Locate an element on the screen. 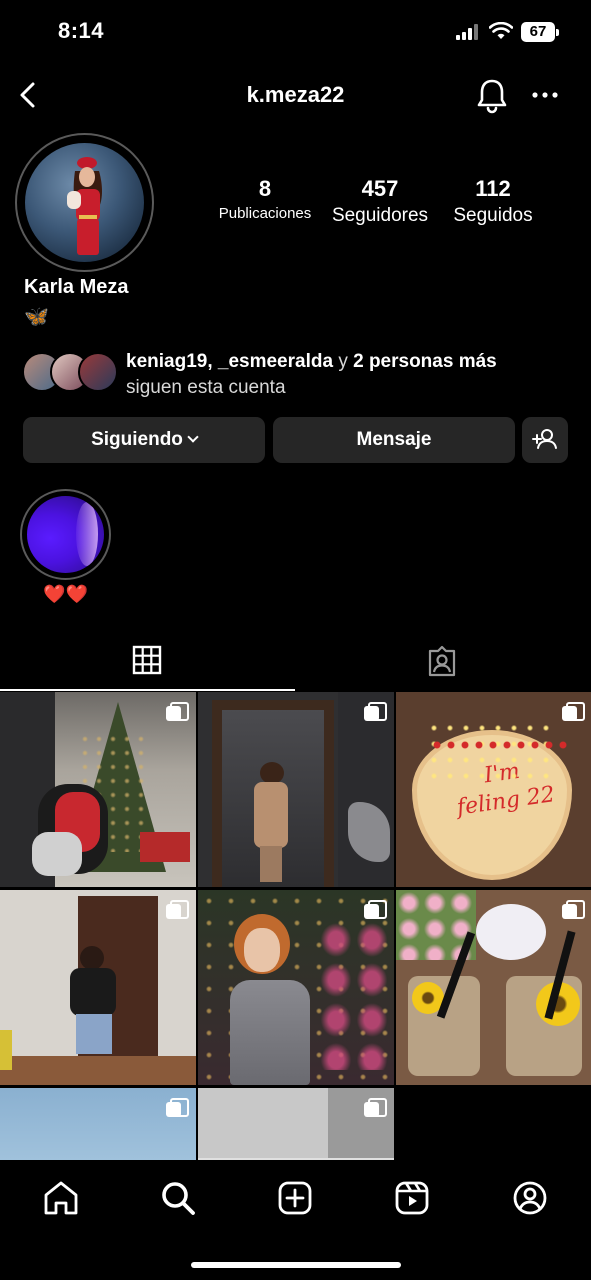 The height and width of the screenshot is (1280, 591). home-icon is located at coordinates (61, 1198).